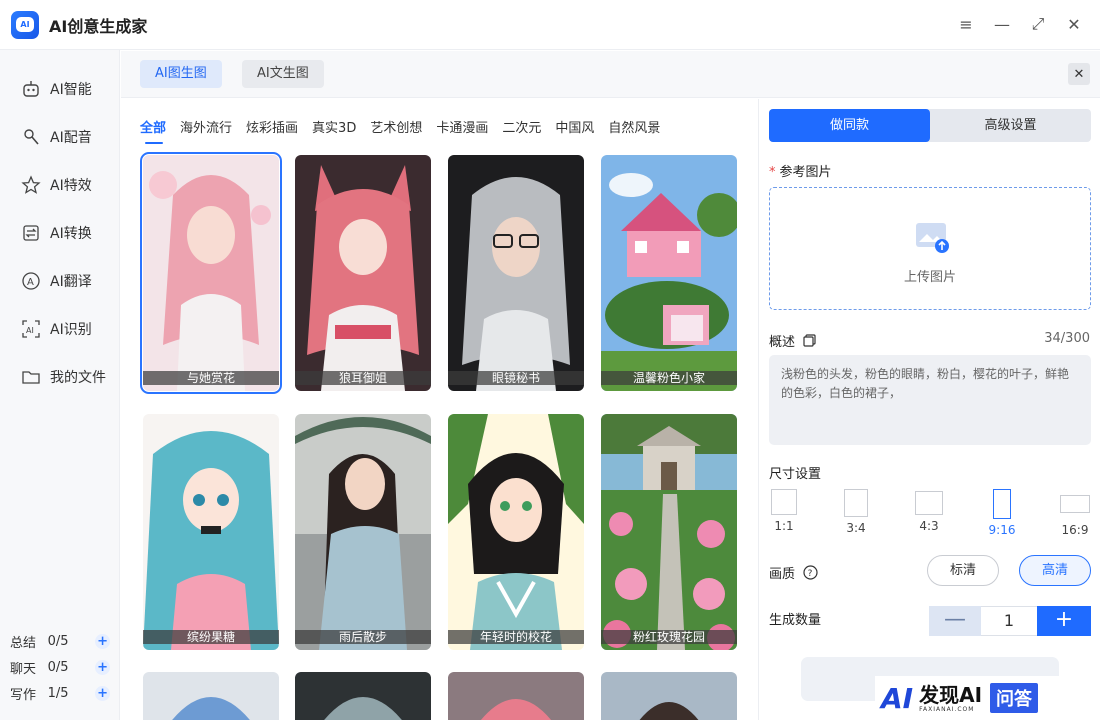 The height and width of the screenshot is (720, 1100). Describe the element at coordinates (1020, 24) in the screenshot. I see `window-controls: ≡ — ⤢ ✕` at that location.